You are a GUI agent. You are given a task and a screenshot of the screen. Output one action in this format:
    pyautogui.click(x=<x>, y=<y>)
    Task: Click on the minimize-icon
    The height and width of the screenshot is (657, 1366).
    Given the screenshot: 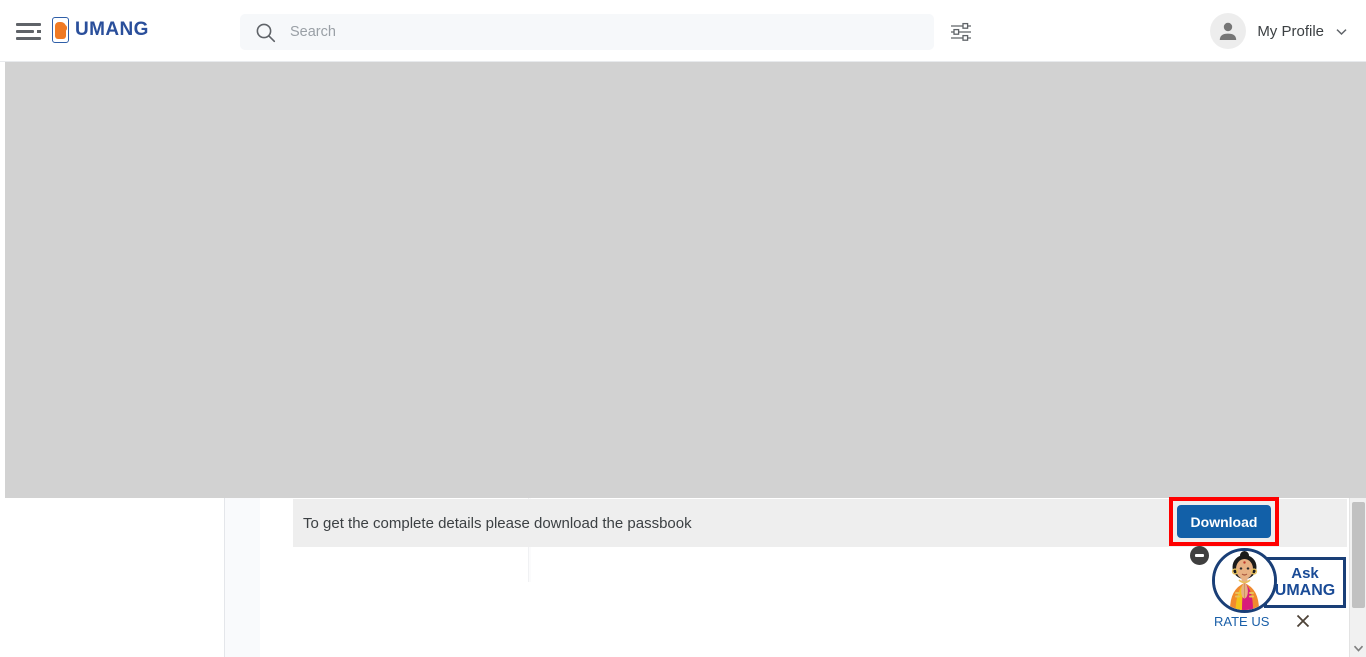 What is the action you would take?
    pyautogui.click(x=1199, y=555)
    